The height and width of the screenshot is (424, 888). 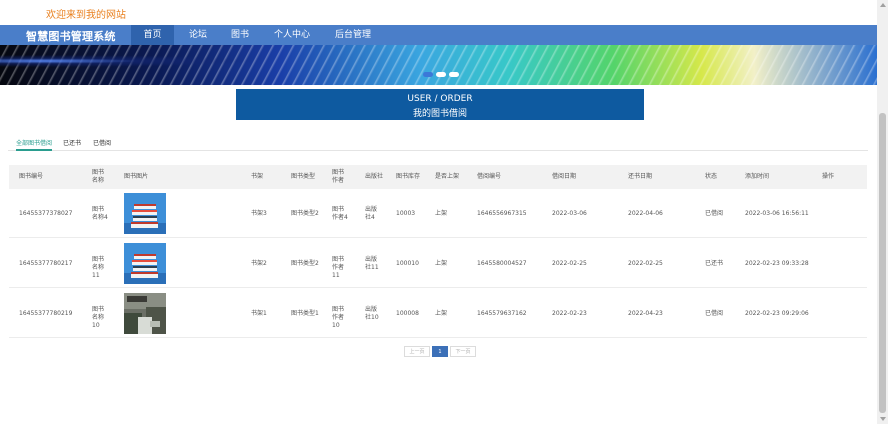 What do you see at coordinates (640, 177) in the screenshot?
I see `col-return-date: 还书日期` at bounding box center [640, 177].